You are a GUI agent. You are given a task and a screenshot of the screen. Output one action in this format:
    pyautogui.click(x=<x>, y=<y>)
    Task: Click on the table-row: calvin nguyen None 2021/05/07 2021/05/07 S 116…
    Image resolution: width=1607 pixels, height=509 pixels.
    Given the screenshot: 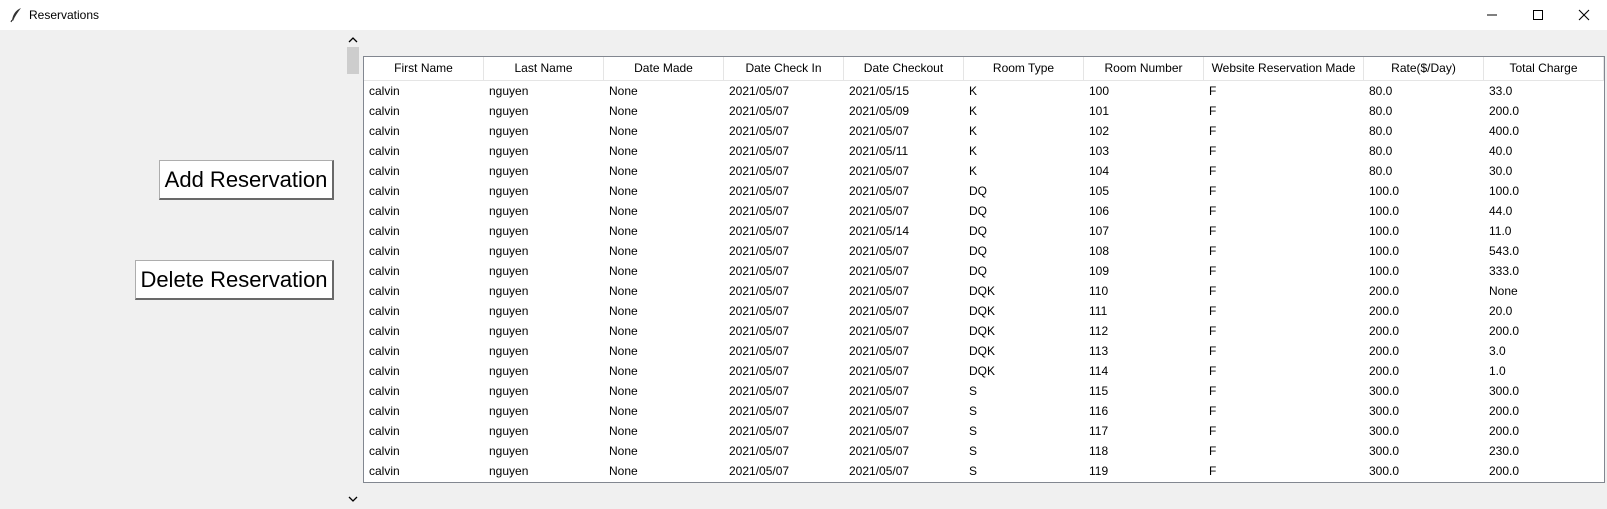 What is the action you would take?
    pyautogui.click(x=984, y=411)
    